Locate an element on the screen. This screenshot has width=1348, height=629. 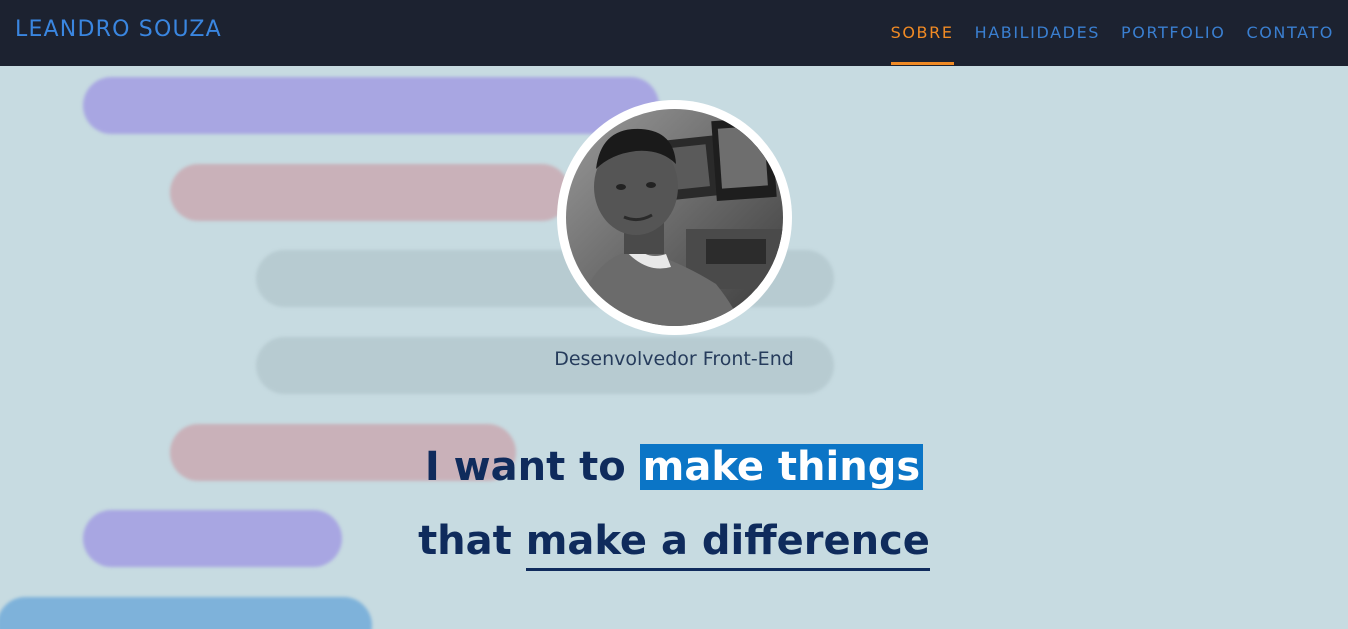
headline-highlight: make things is located at coordinates (781, 467).